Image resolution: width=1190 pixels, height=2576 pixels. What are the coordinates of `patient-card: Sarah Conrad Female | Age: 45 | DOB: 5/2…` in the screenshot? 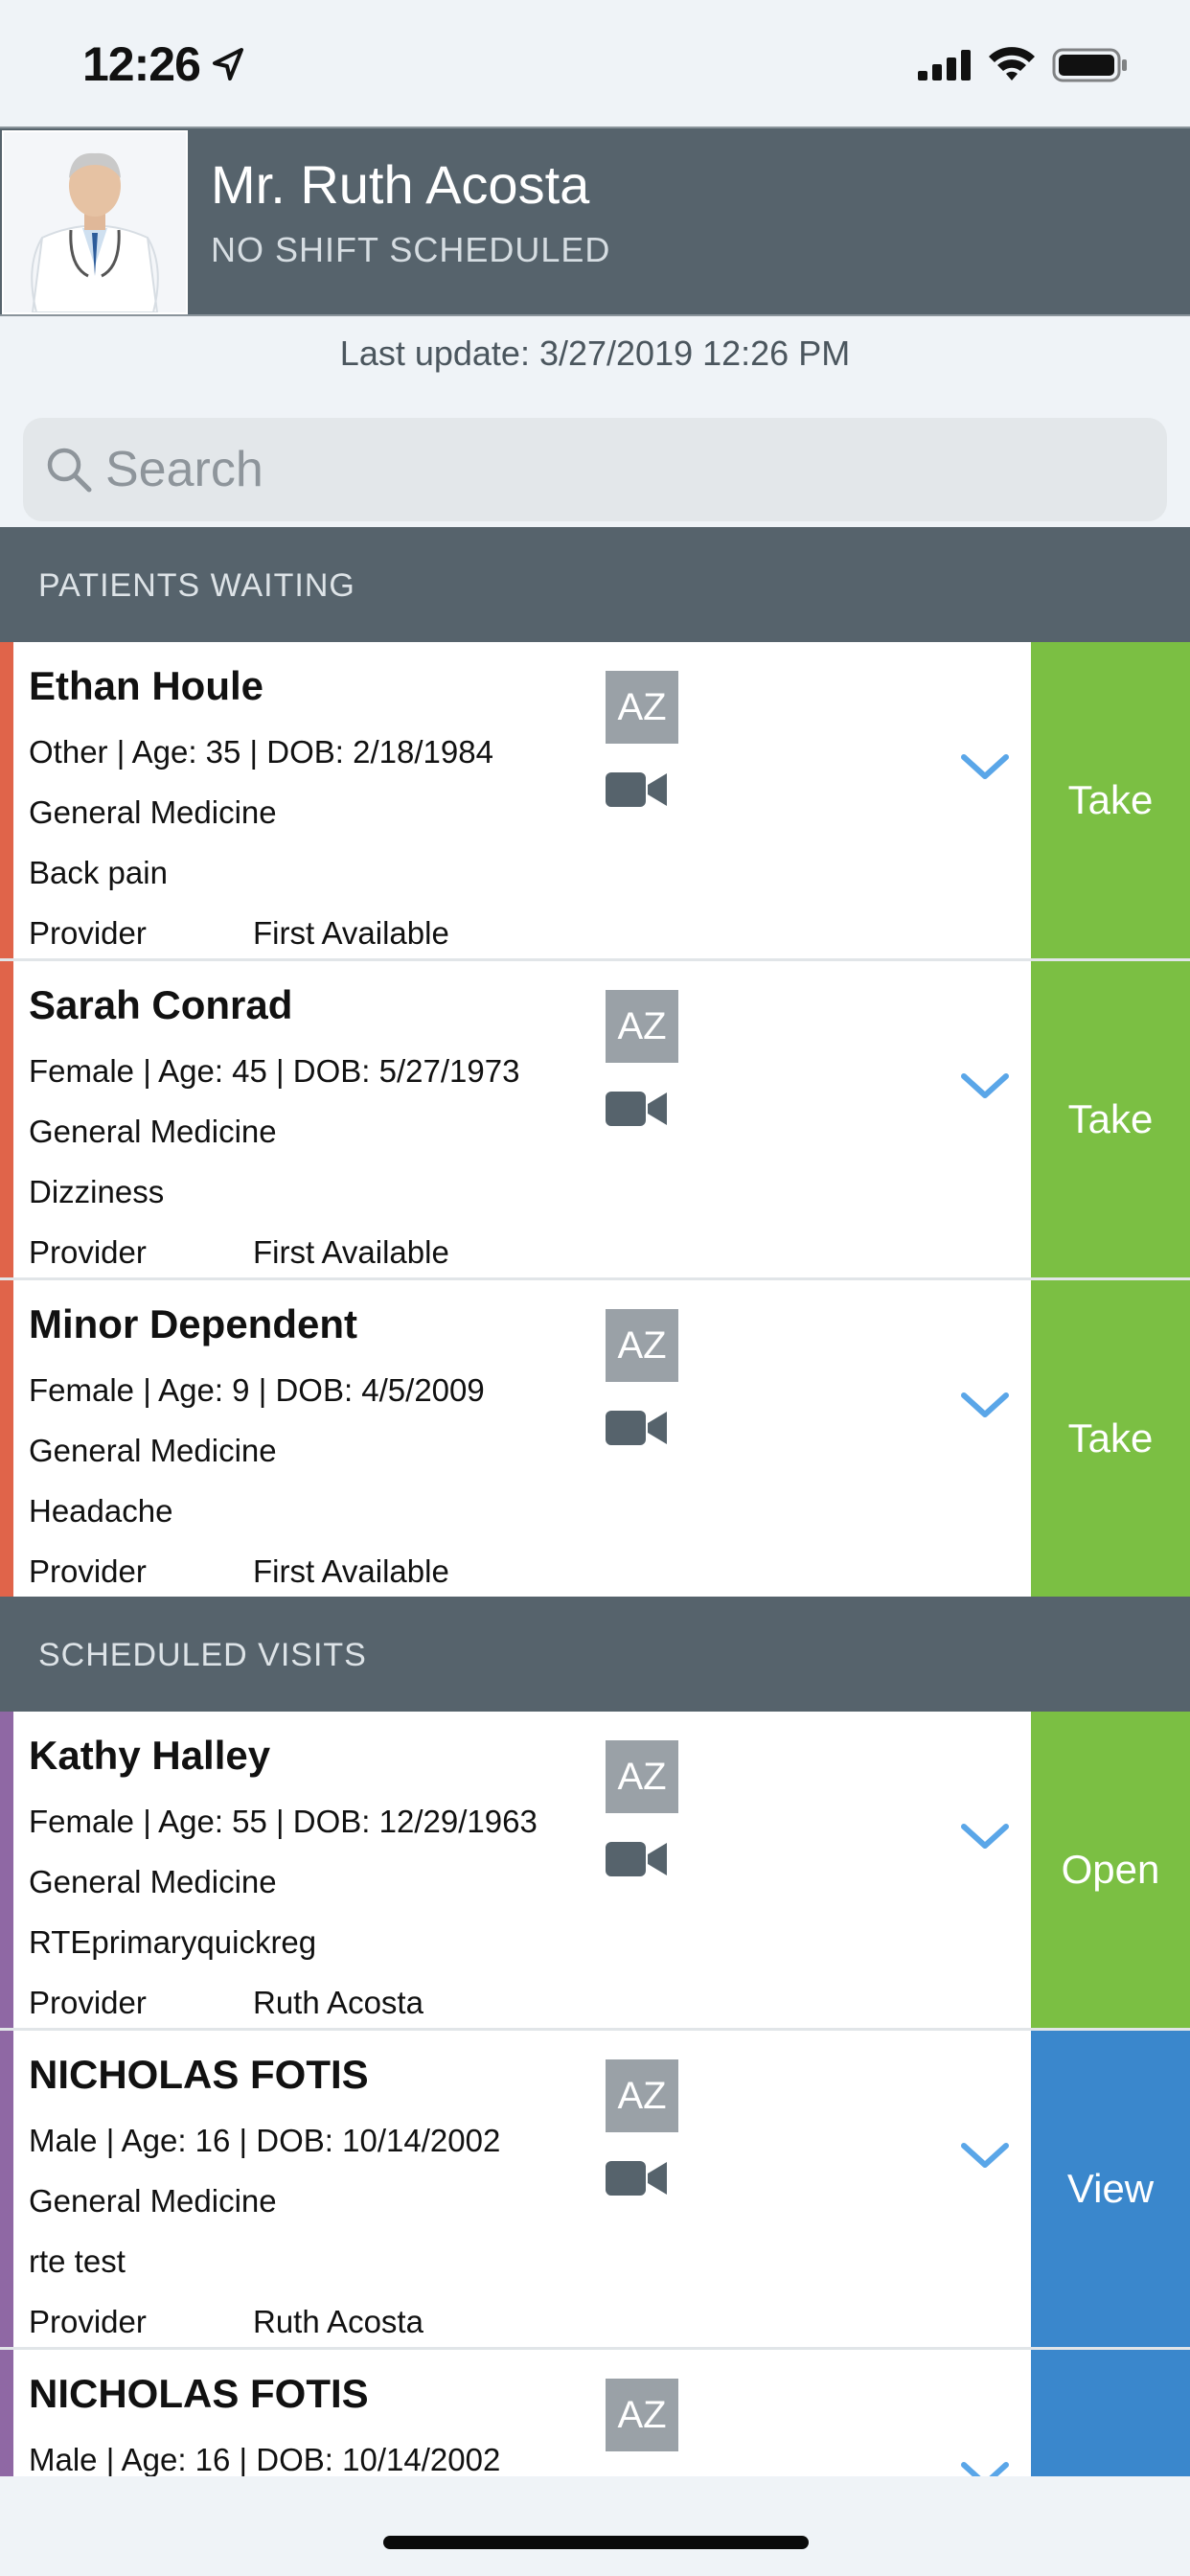 It's located at (595, 1119).